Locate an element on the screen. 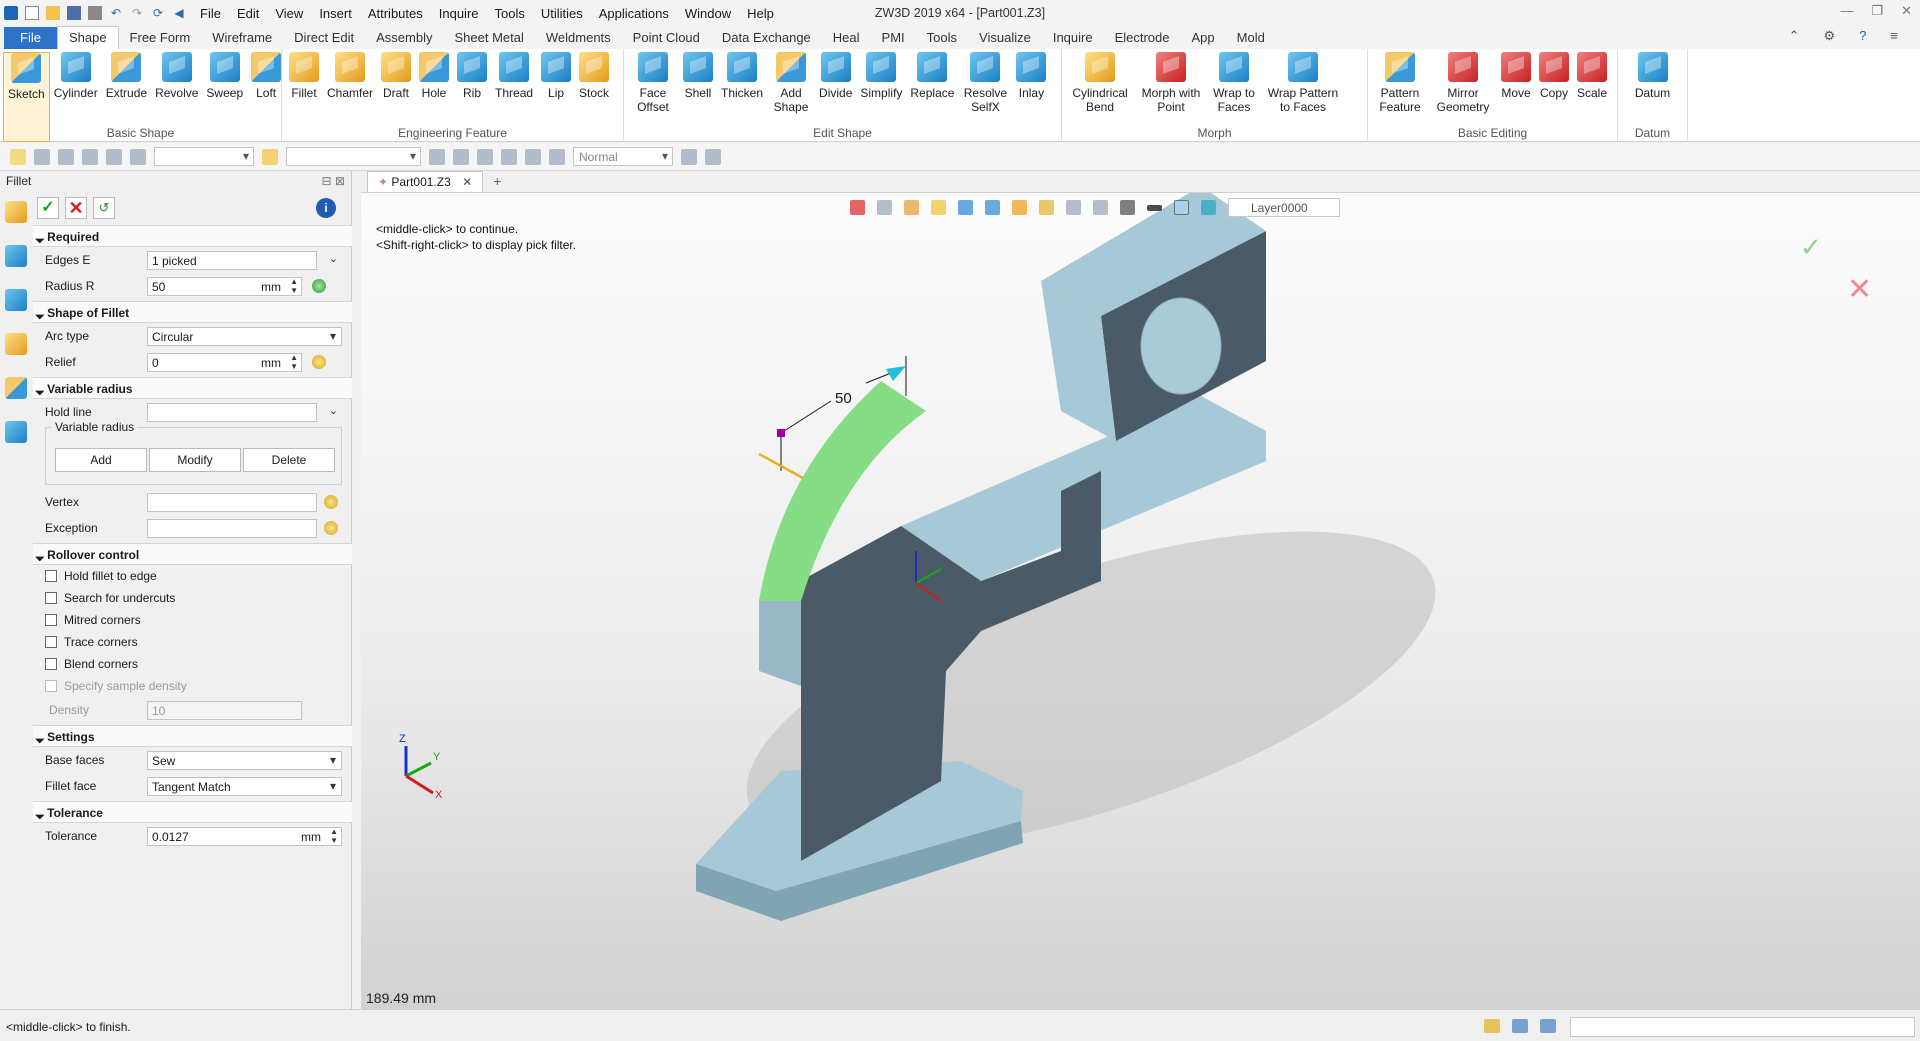 This screenshot has width=1920, height=1041. menu-tools: Tools is located at coordinates (510, 13).